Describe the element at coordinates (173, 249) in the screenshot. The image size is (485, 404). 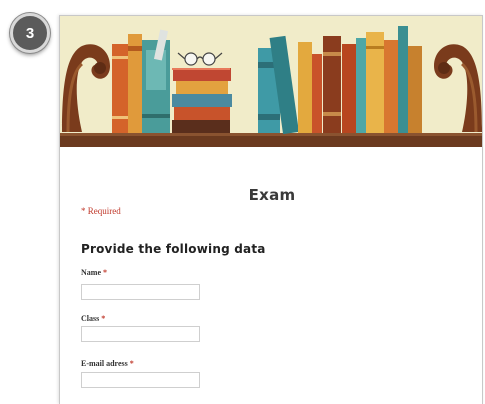
I see `section-title: Provide the following data` at that location.